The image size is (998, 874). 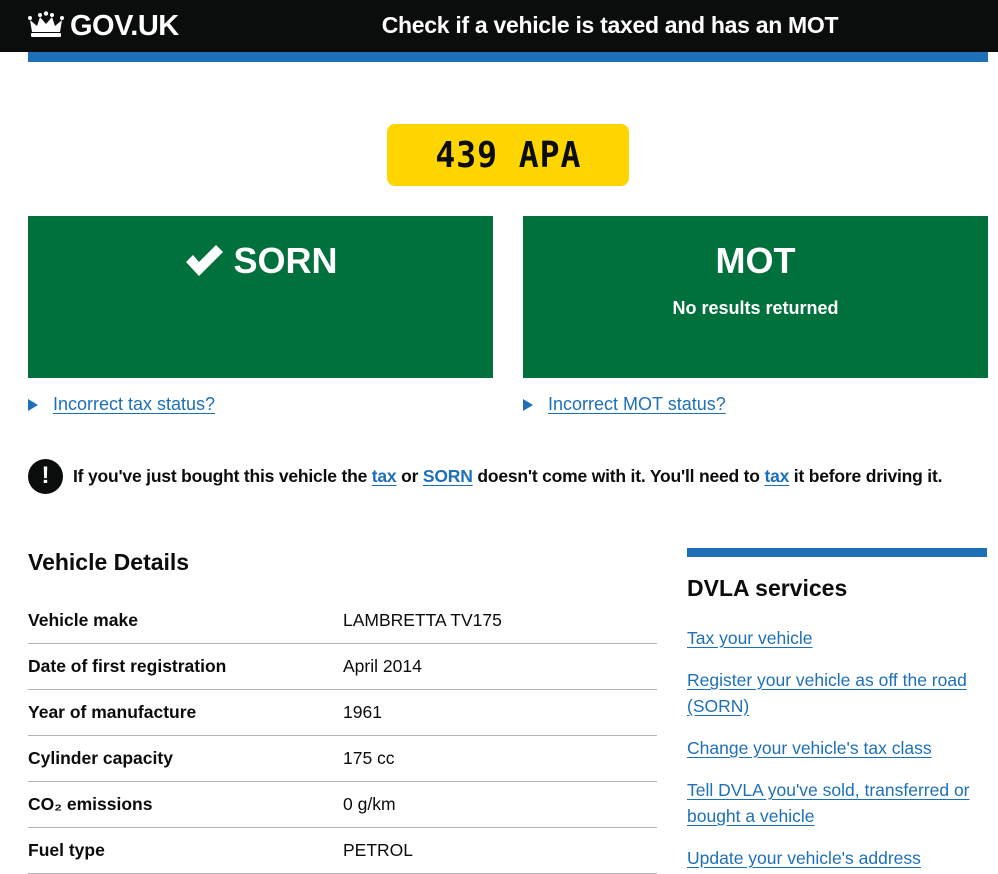 What do you see at coordinates (90, 804) in the screenshot?
I see `detail-key: CO₂ emissions` at bounding box center [90, 804].